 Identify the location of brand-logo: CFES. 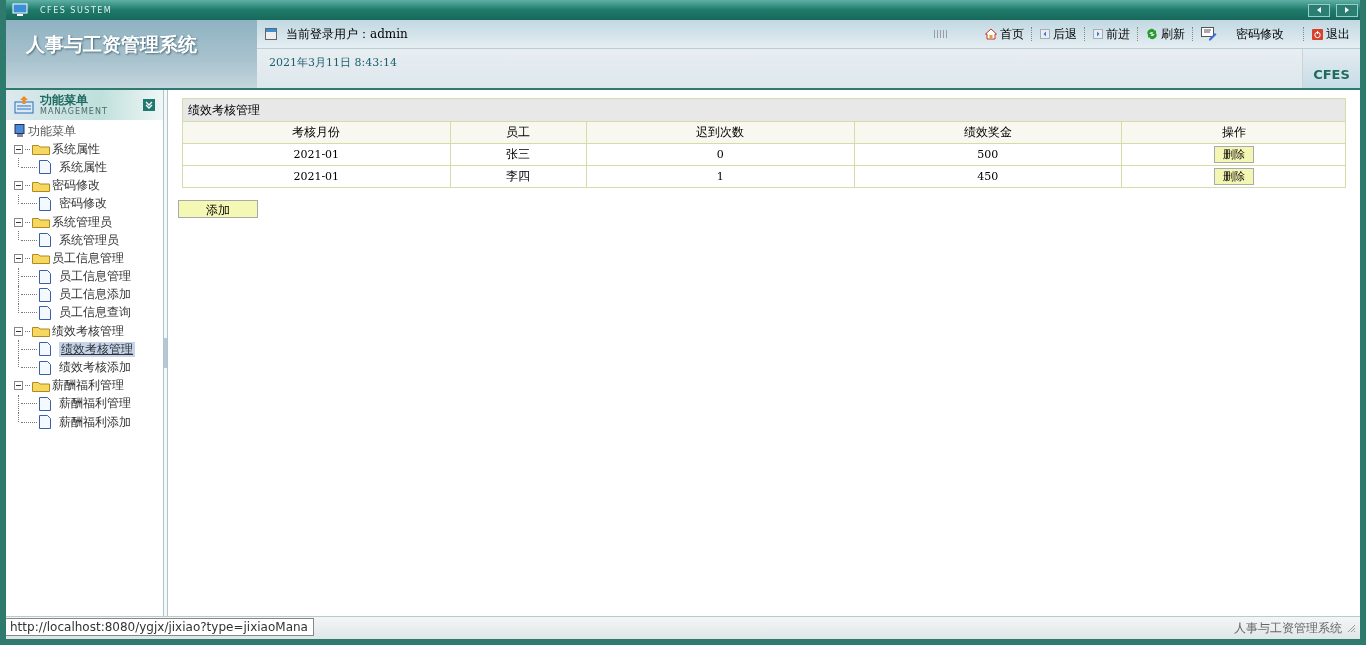
(1331, 68).